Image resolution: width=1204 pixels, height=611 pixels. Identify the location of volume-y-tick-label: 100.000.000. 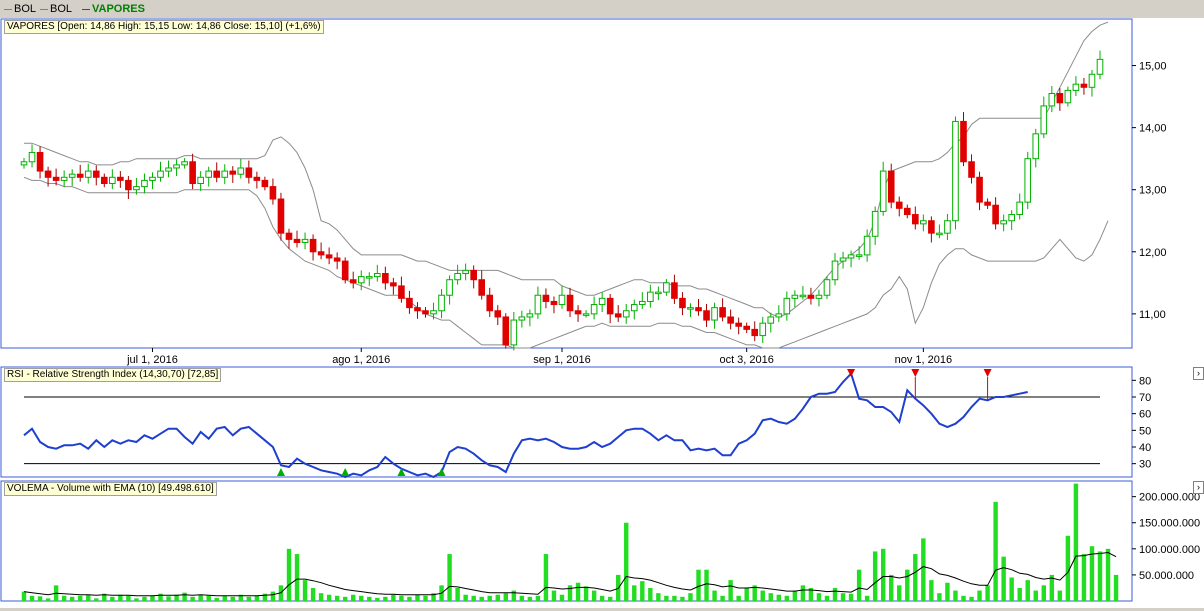
(1169, 550).